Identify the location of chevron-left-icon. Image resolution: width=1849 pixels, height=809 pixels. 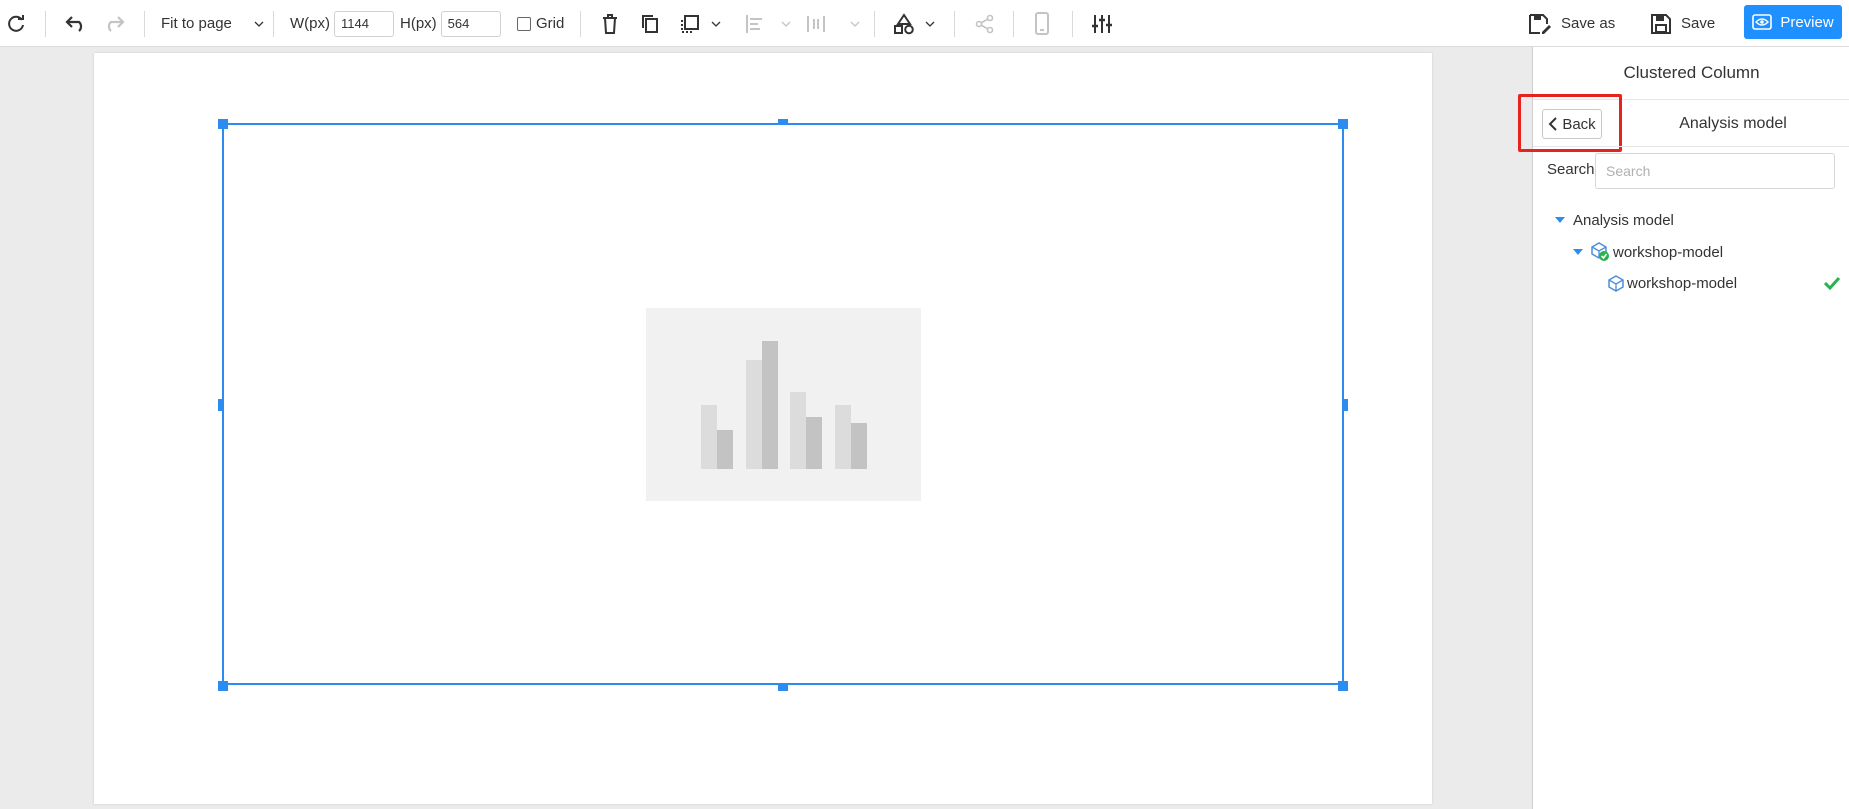
(1553, 124).